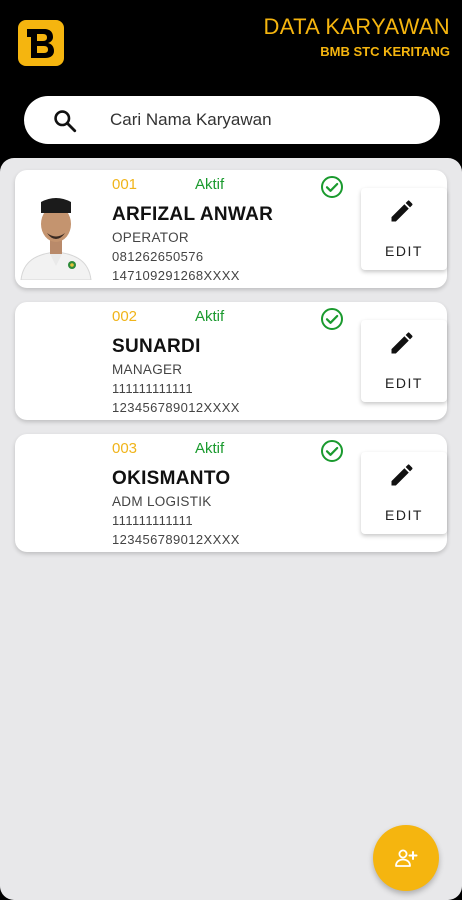 The height and width of the screenshot is (900, 462). I want to click on page-subtitle: BMB STC KERITANG, so click(385, 51).